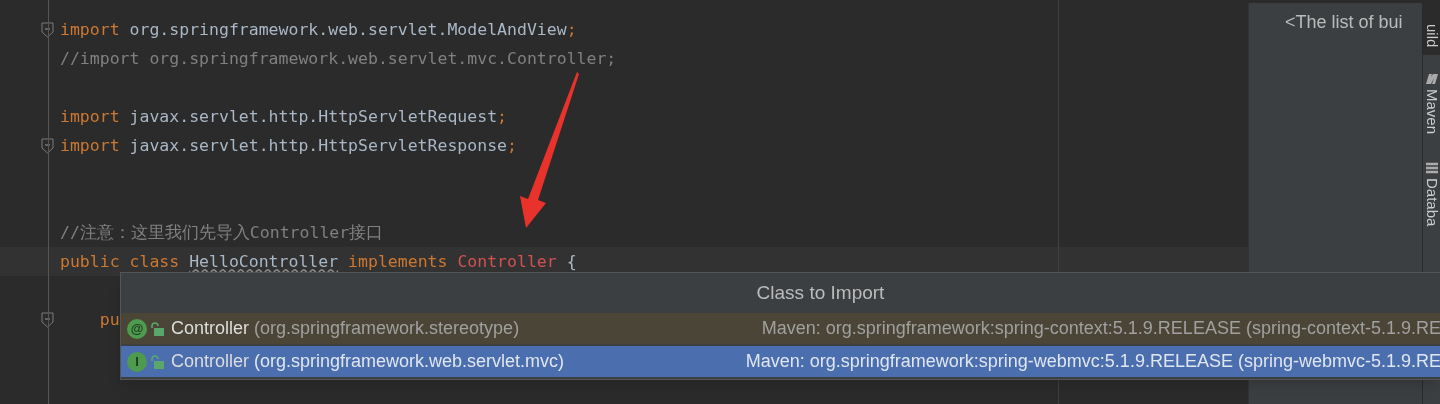 The height and width of the screenshot is (404, 1440). Describe the element at coordinates (318, 30) in the screenshot. I see `code-line: import org.springframework.web.servlet.ModelAndView;` at that location.